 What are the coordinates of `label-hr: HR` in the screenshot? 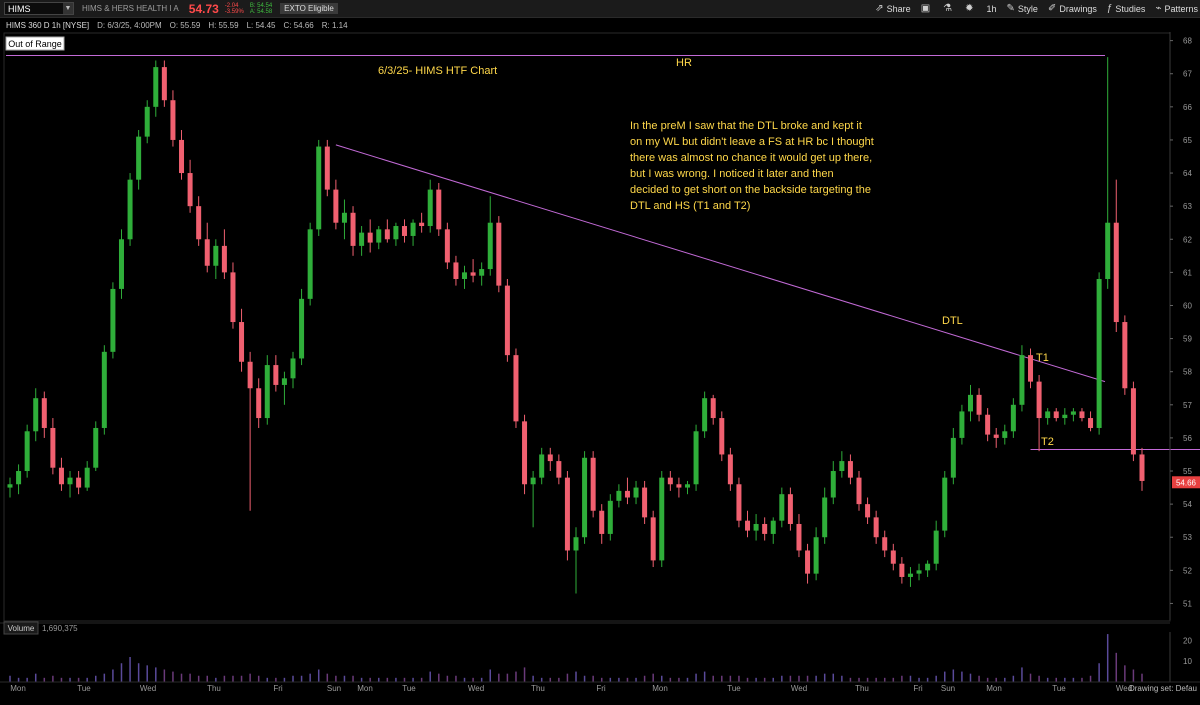 It's located at (684, 63).